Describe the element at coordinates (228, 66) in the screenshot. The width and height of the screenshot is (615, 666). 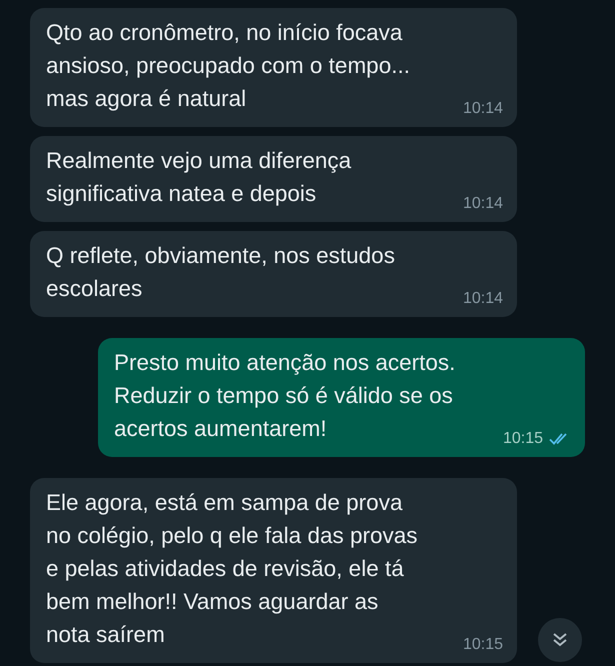
I see `message-text: Qto ao cronômetro, no início focava ansioso, preocupado com o tempo... mas agora é natural` at that location.